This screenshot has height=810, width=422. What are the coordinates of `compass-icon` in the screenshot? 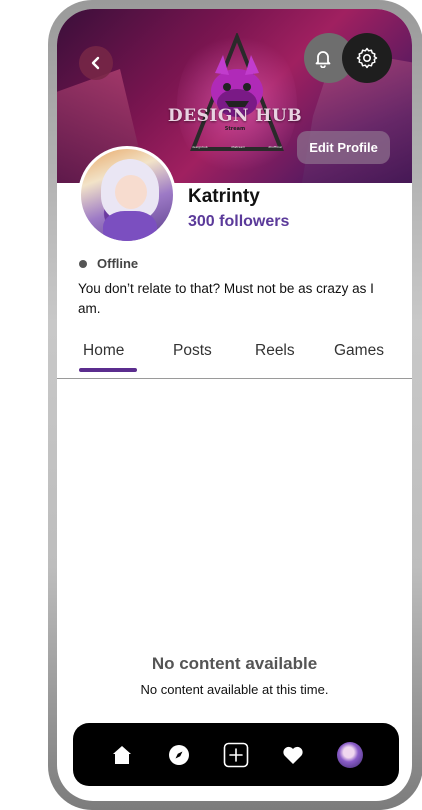 It's located at (178, 754).